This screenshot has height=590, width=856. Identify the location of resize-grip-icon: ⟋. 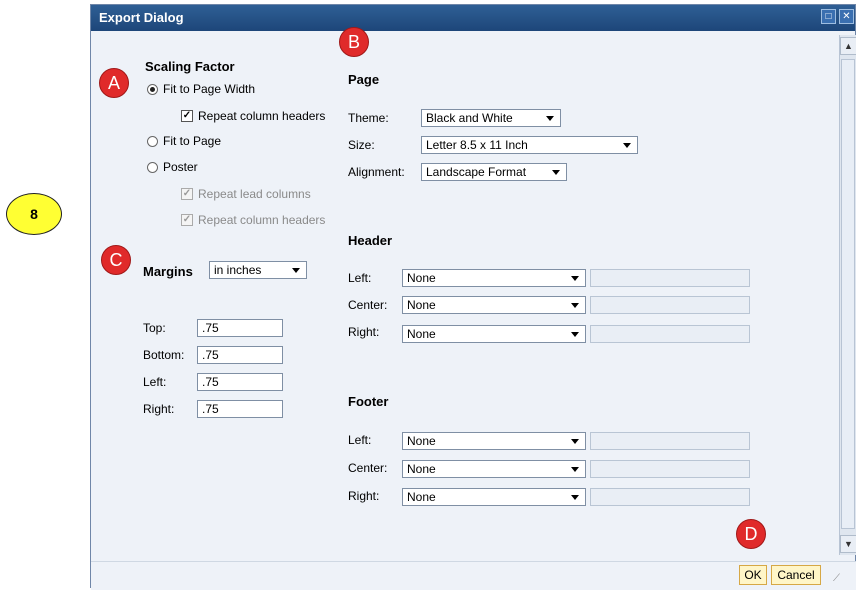
(836, 578).